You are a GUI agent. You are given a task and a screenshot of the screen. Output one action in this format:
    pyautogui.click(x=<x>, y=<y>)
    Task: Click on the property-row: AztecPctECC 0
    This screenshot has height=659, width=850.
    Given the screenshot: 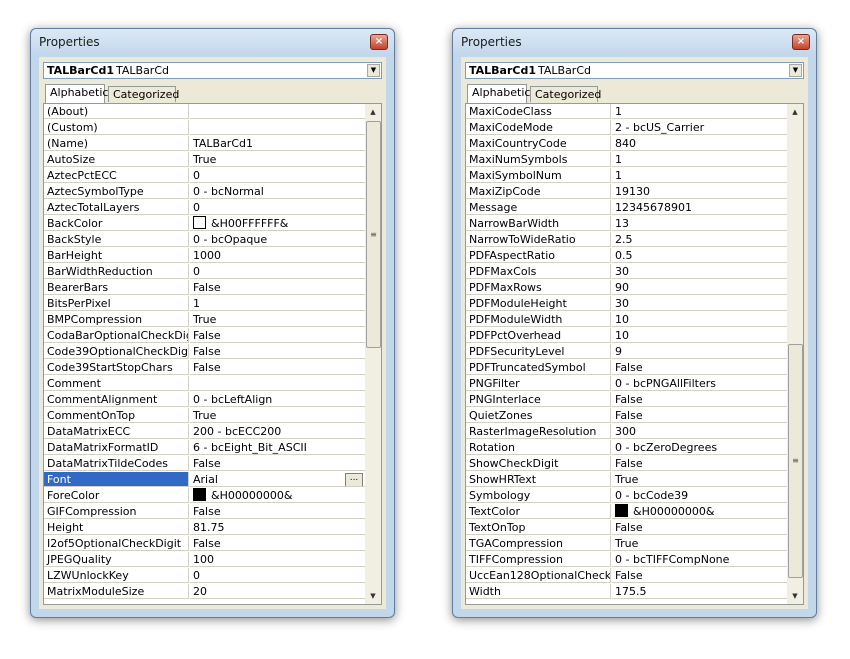 What is the action you would take?
    pyautogui.click(x=204, y=176)
    